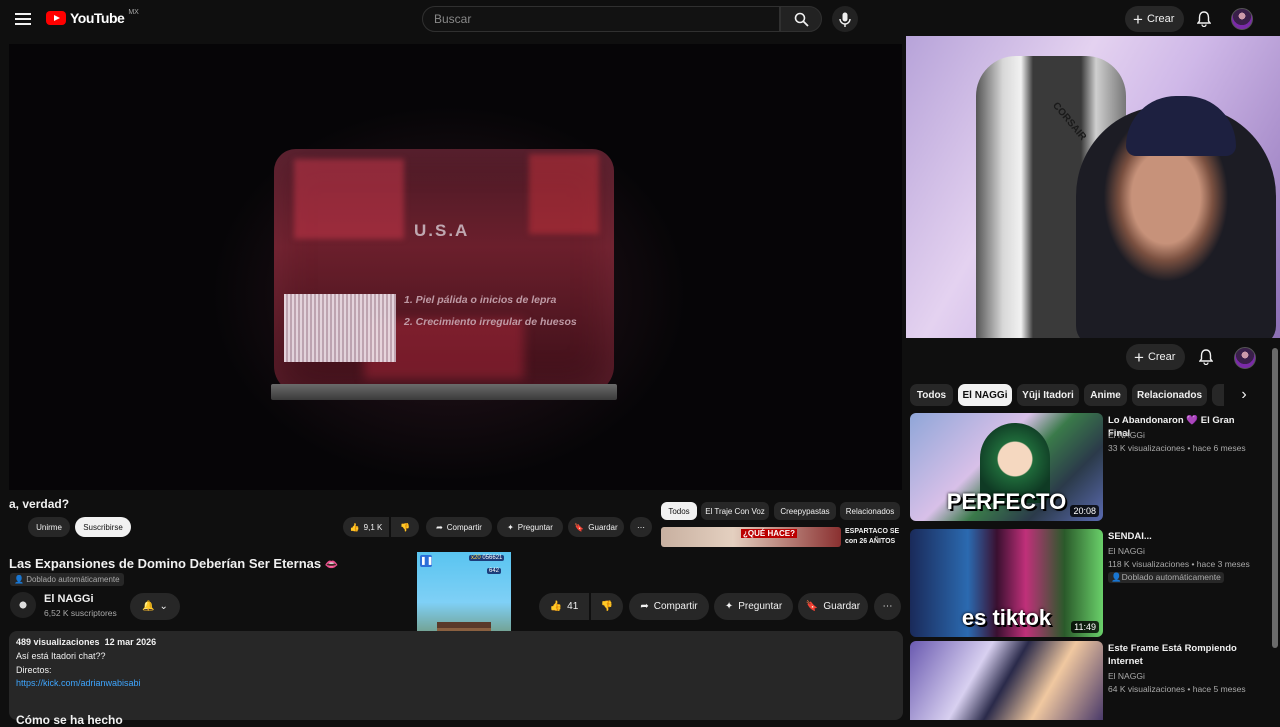  What do you see at coordinates (61, 656) in the screenshot?
I see `description-line: Así está Itadori chat??` at bounding box center [61, 656].